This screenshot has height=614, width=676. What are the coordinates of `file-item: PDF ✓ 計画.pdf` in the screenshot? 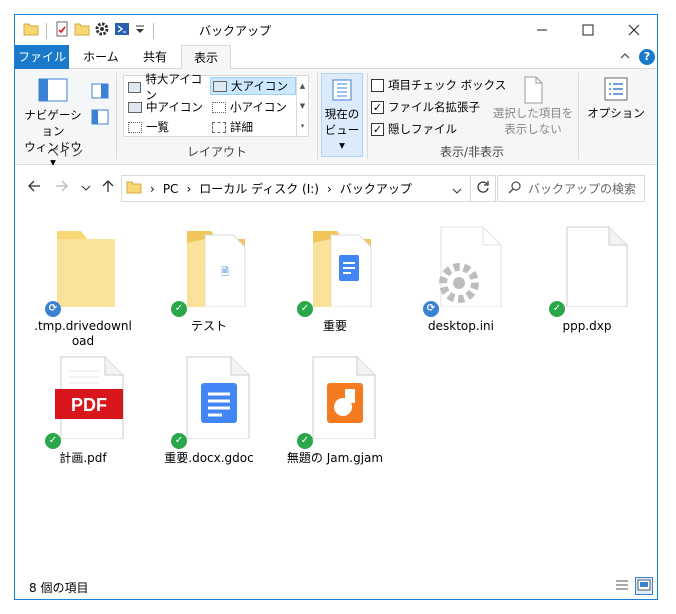 It's located at (83, 409).